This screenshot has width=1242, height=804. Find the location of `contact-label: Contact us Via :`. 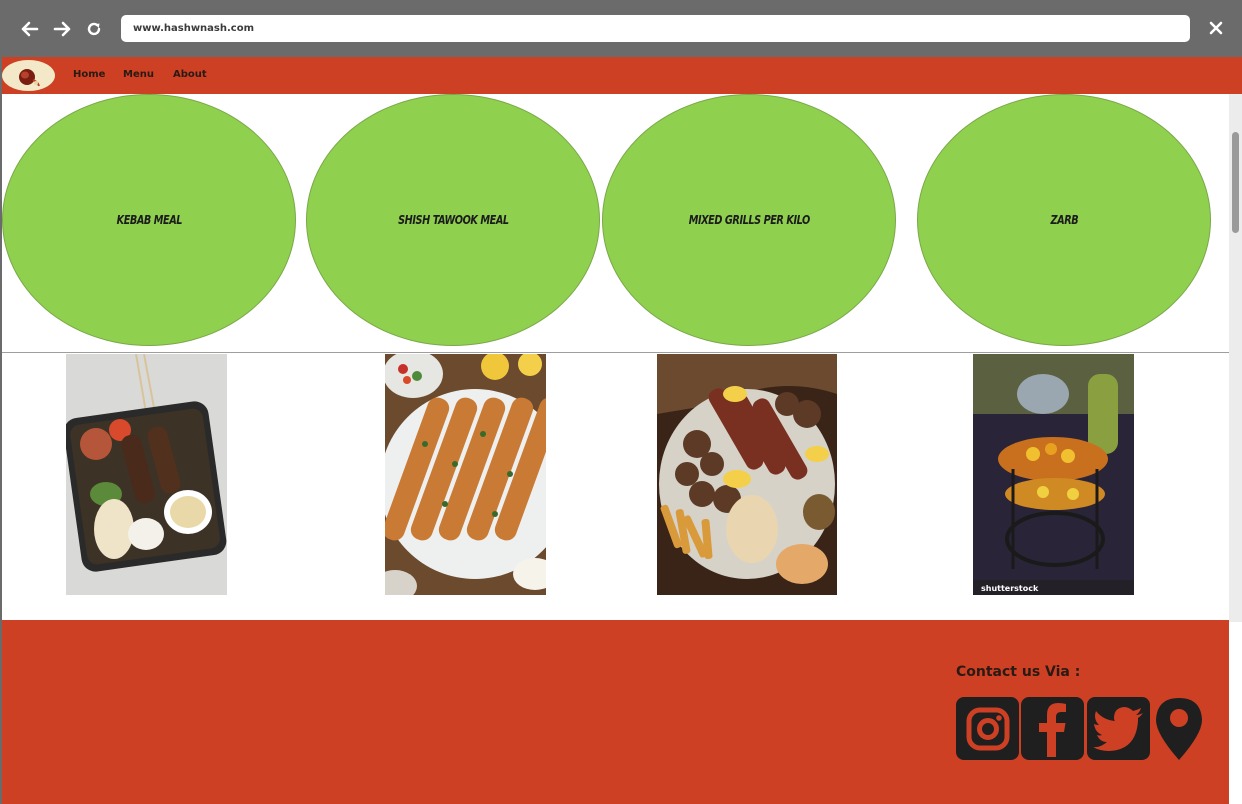

contact-label: Contact us Via : is located at coordinates (1018, 672).